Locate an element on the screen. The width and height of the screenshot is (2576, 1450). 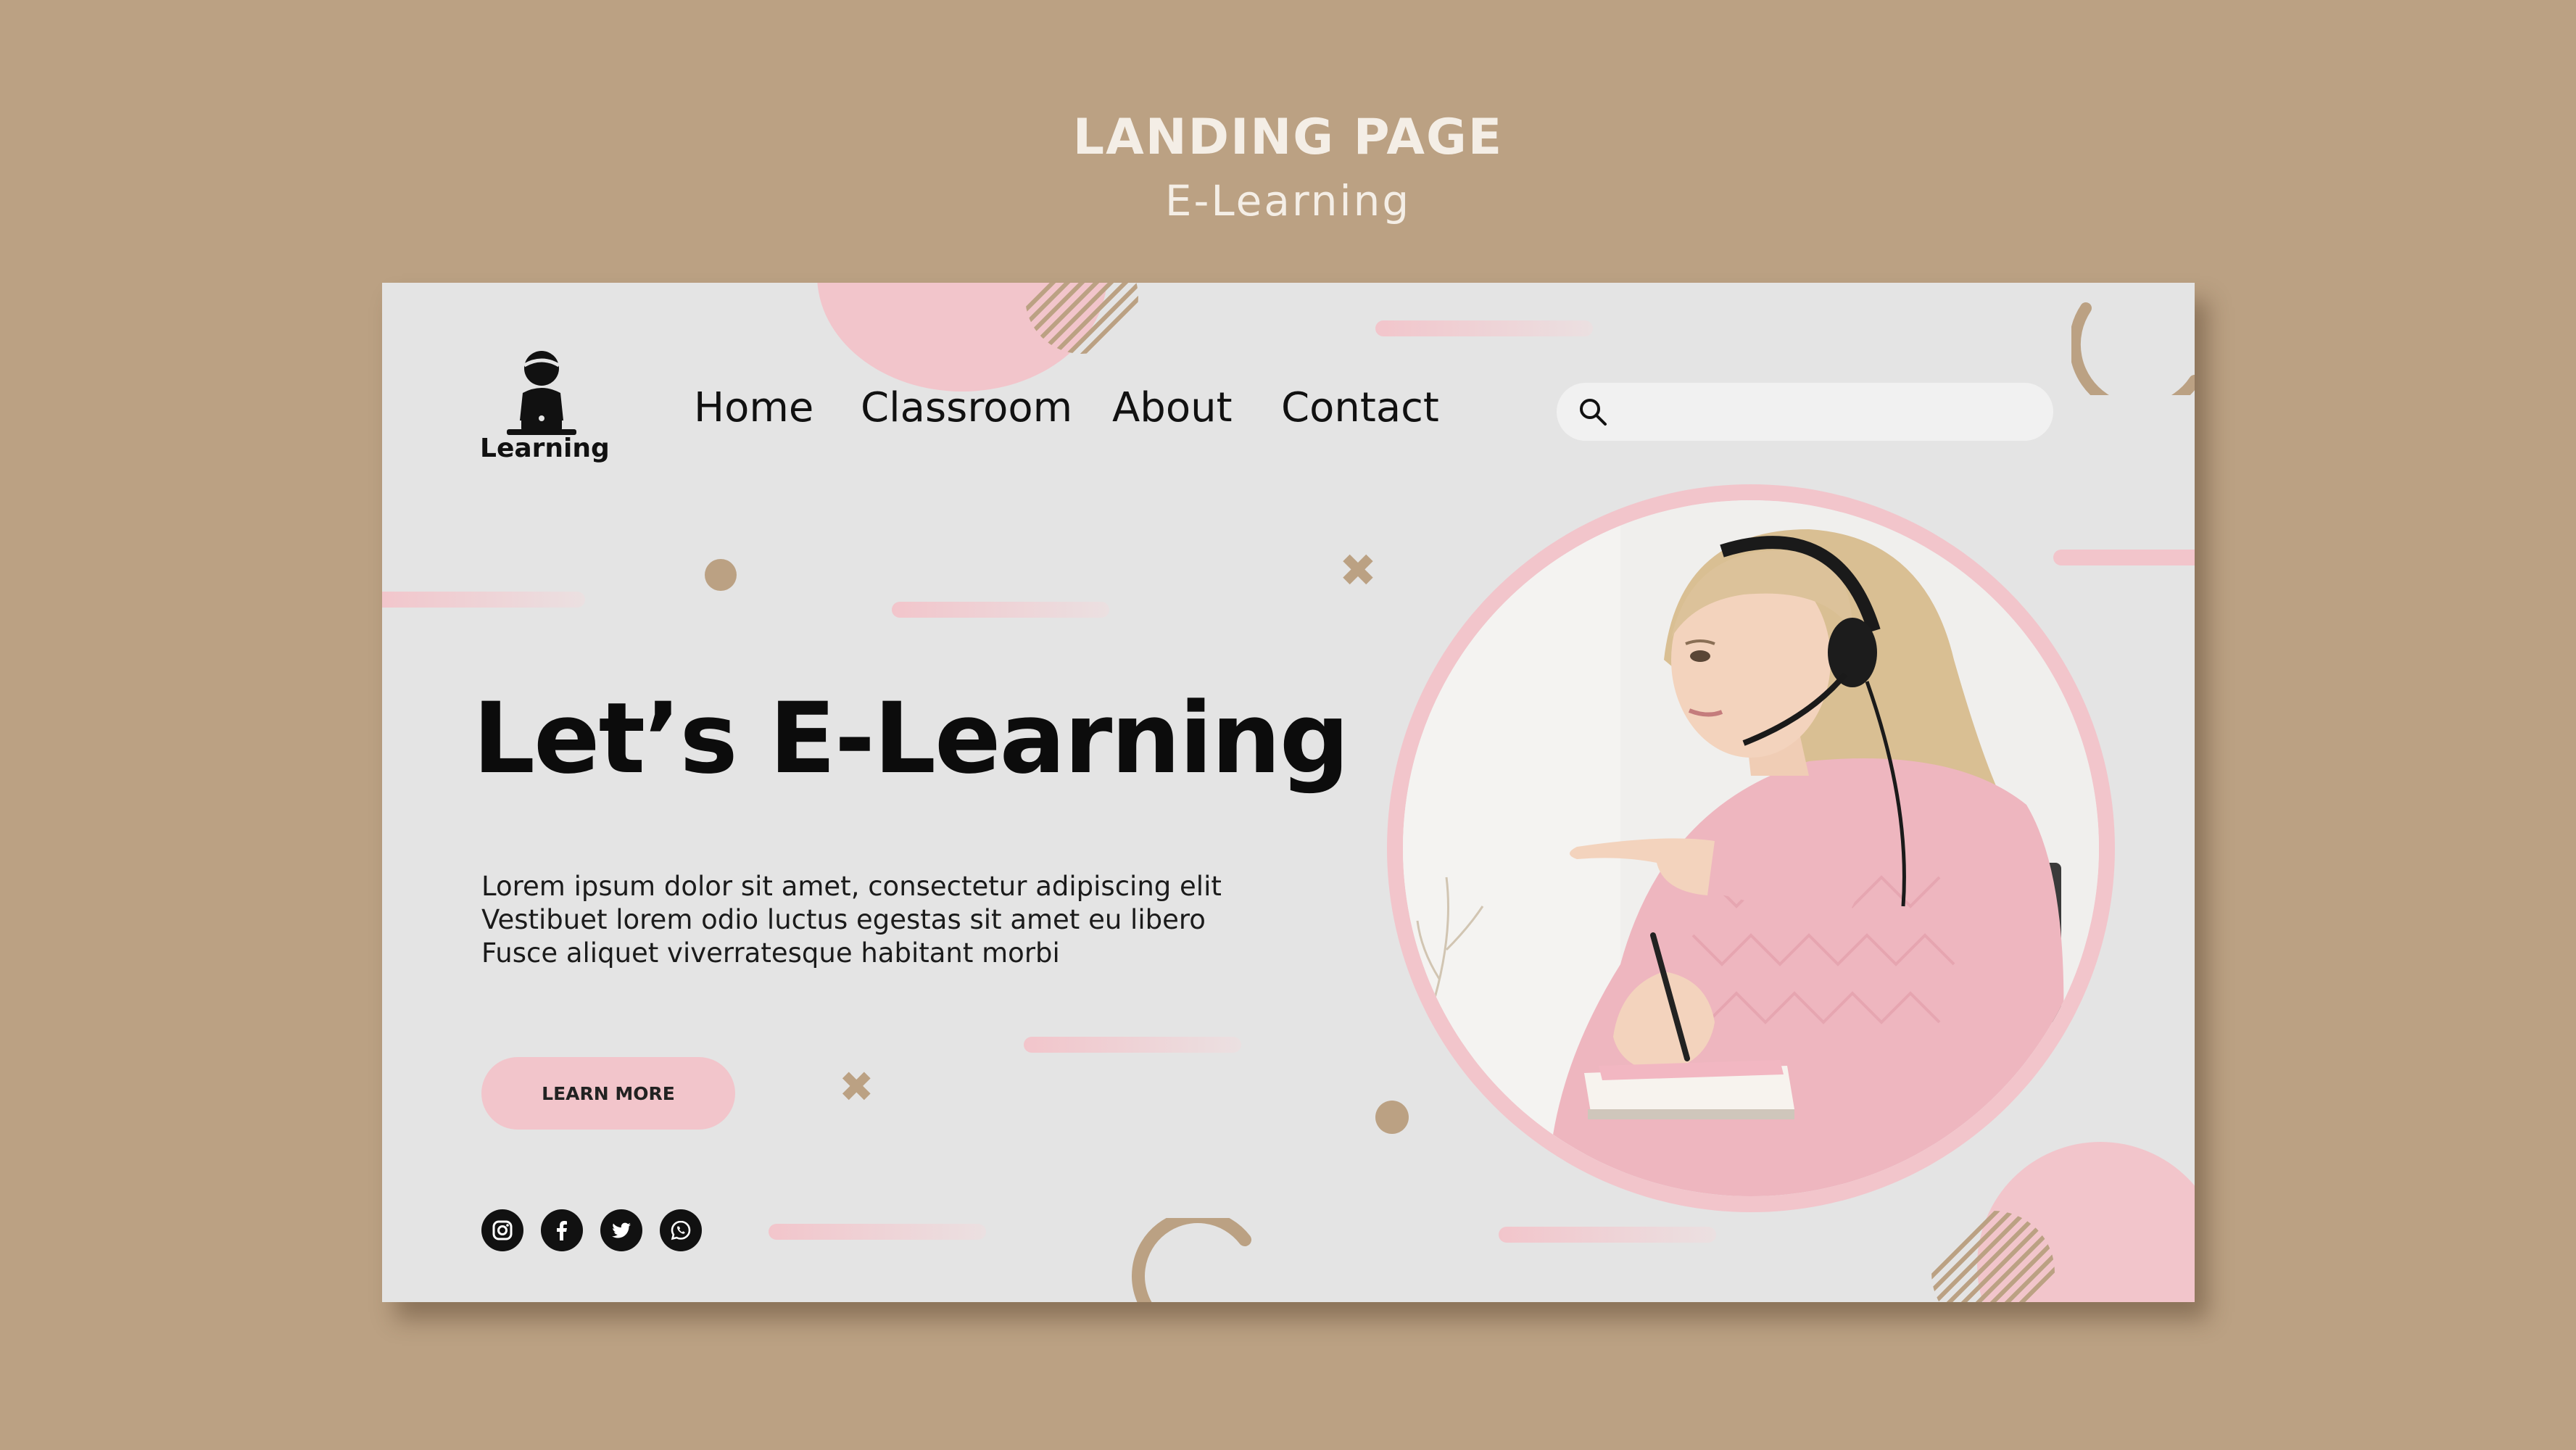
learn-more-button: LEARN MORE is located at coordinates (608, 1093).